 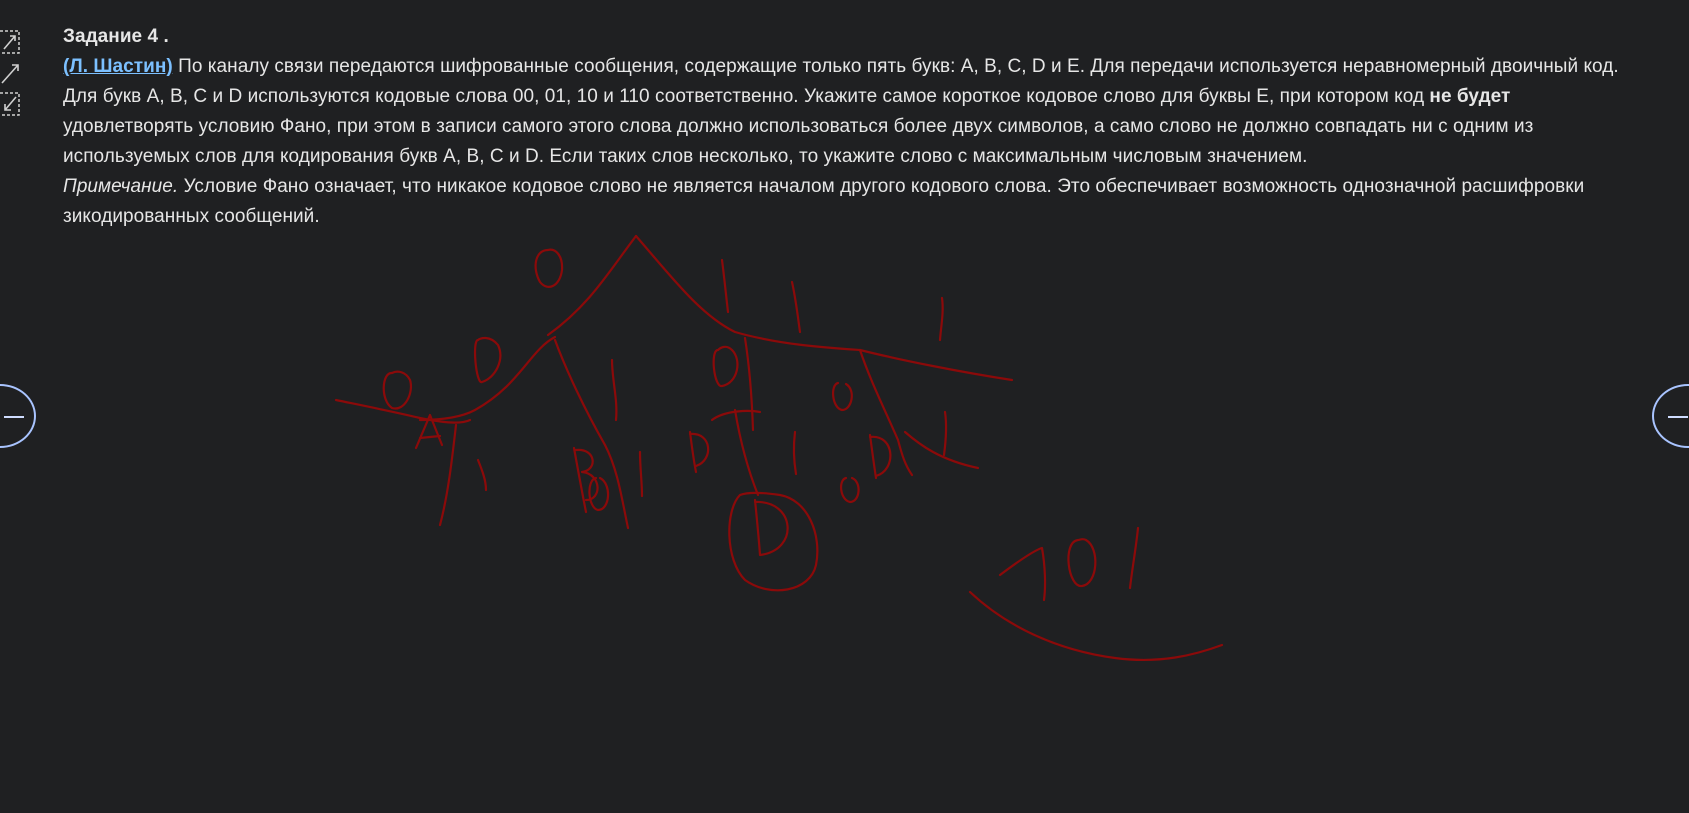 What do you see at coordinates (880, 456) in the screenshot?
I see `letter-D-right` at bounding box center [880, 456].